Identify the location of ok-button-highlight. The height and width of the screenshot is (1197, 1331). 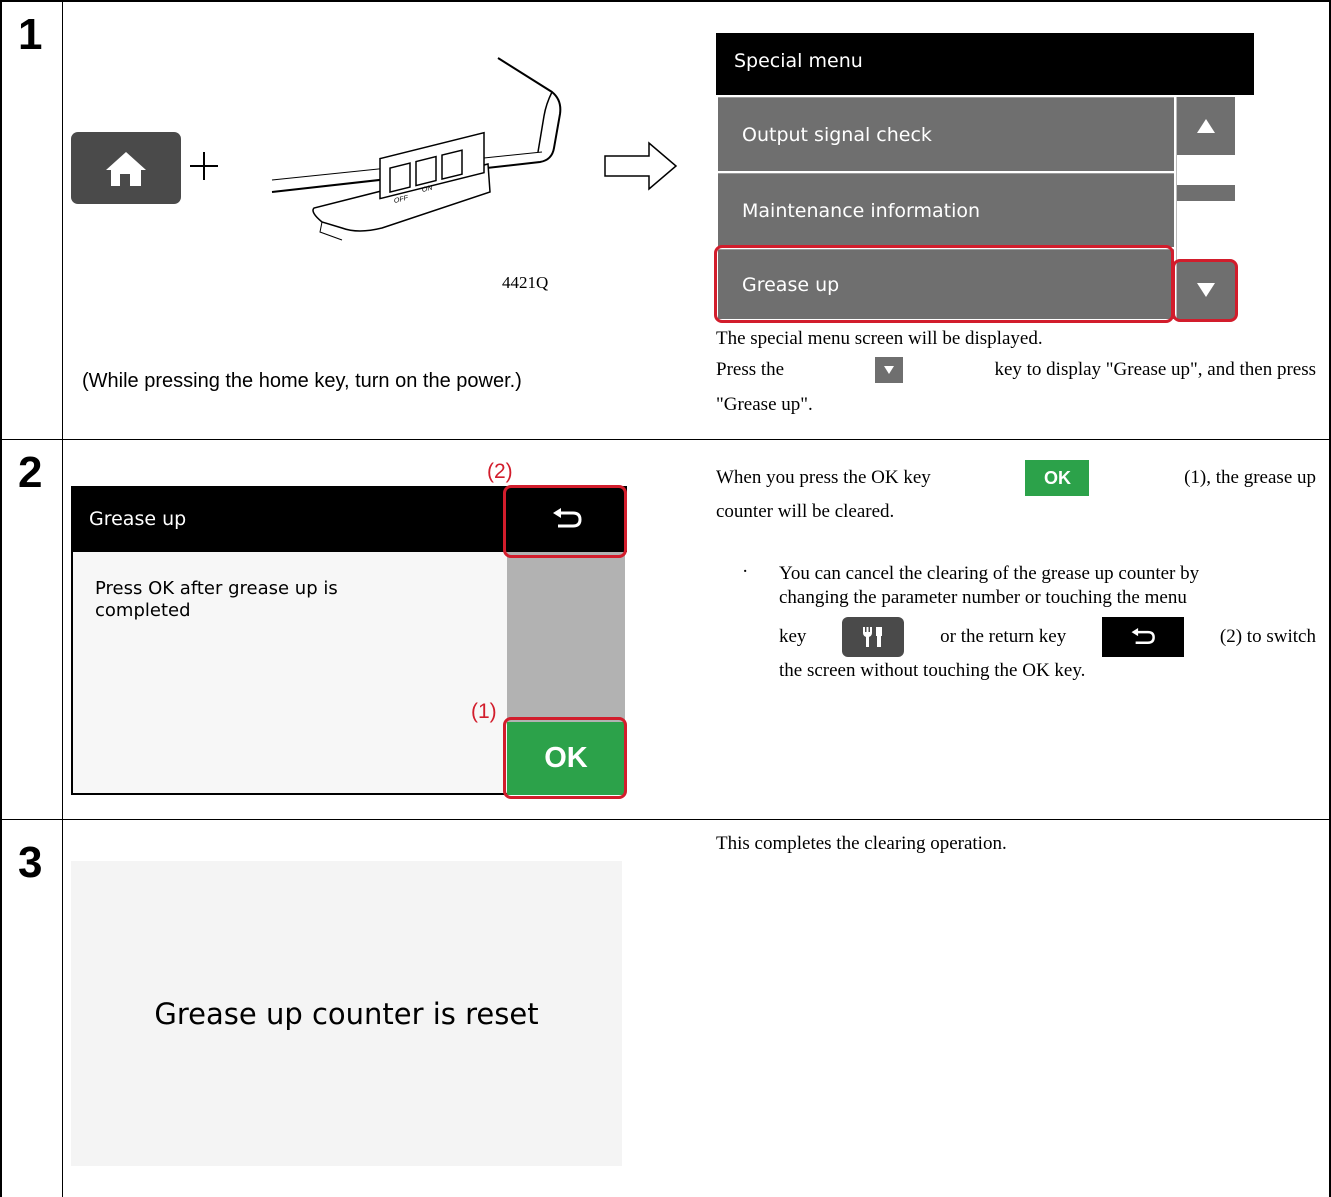
(565, 758).